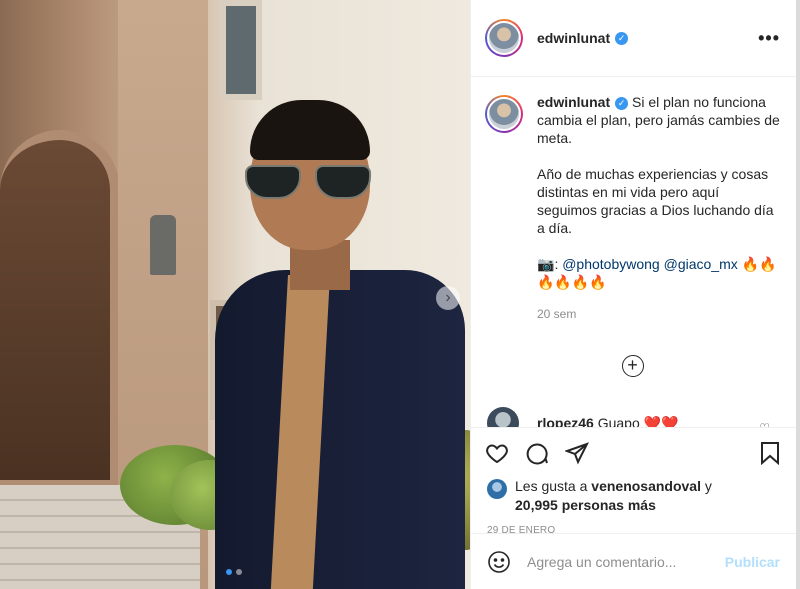  Describe the element at coordinates (611, 264) in the screenshot. I see `mention-link: @photobywong` at that location.